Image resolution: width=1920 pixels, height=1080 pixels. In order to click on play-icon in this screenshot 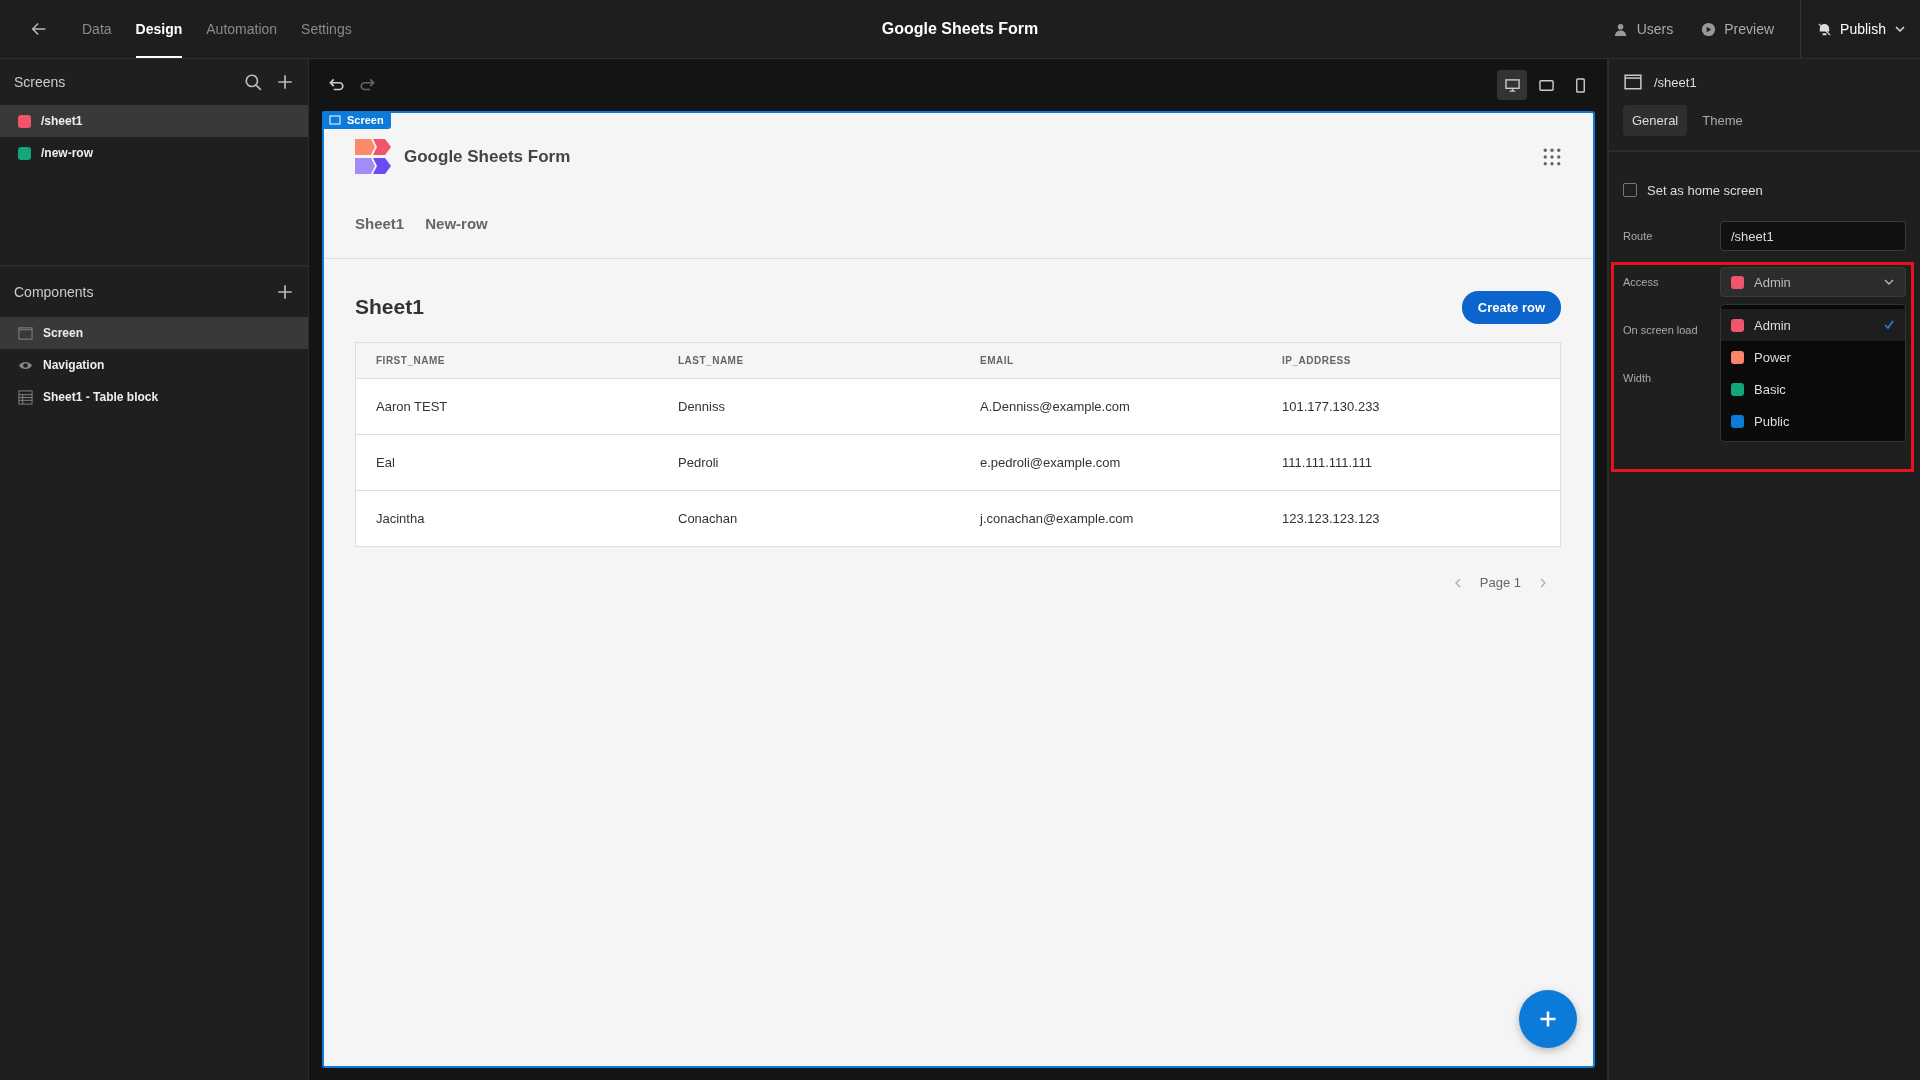, I will do `click(1709, 29)`.